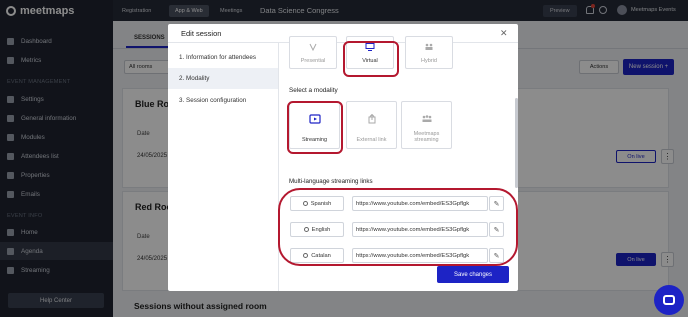  What do you see at coordinates (313, 90) in the screenshot?
I see `select-modality-title: Select a modality` at bounding box center [313, 90].